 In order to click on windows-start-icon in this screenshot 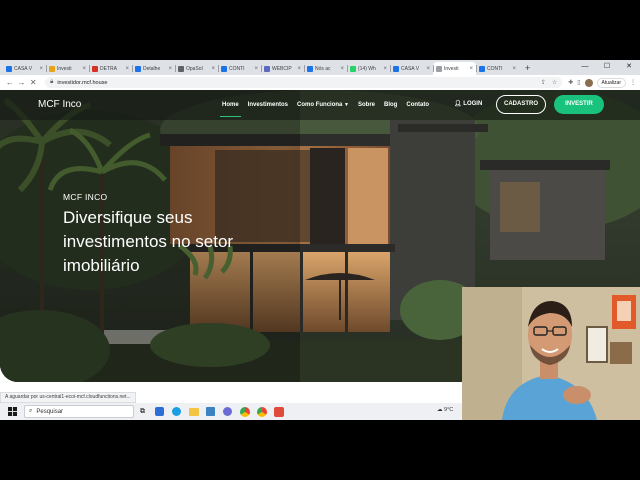, I will do `click(12, 411)`.